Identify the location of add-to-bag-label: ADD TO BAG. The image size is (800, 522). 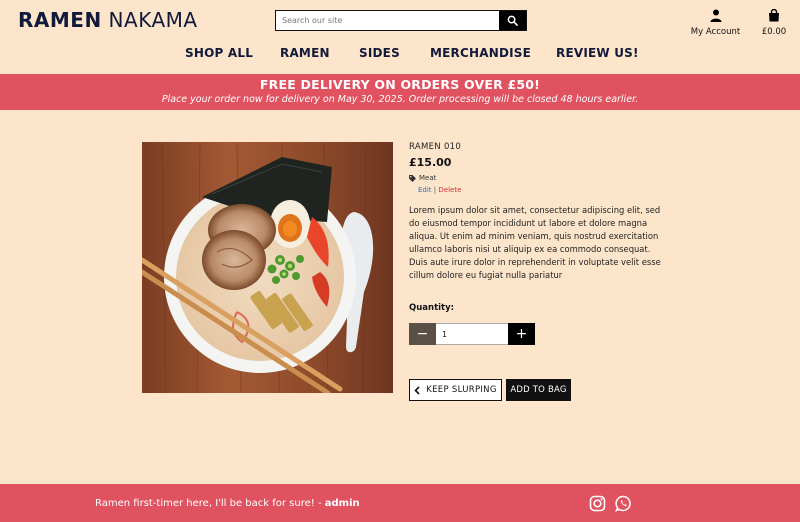
(538, 390).